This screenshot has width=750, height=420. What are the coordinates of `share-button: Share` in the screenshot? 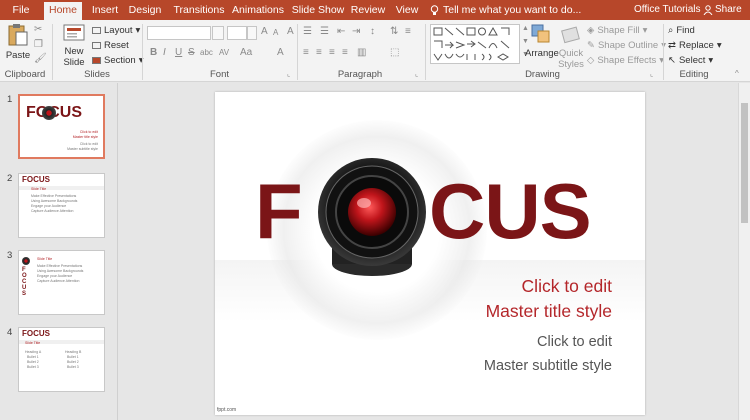 It's located at (722, 10).